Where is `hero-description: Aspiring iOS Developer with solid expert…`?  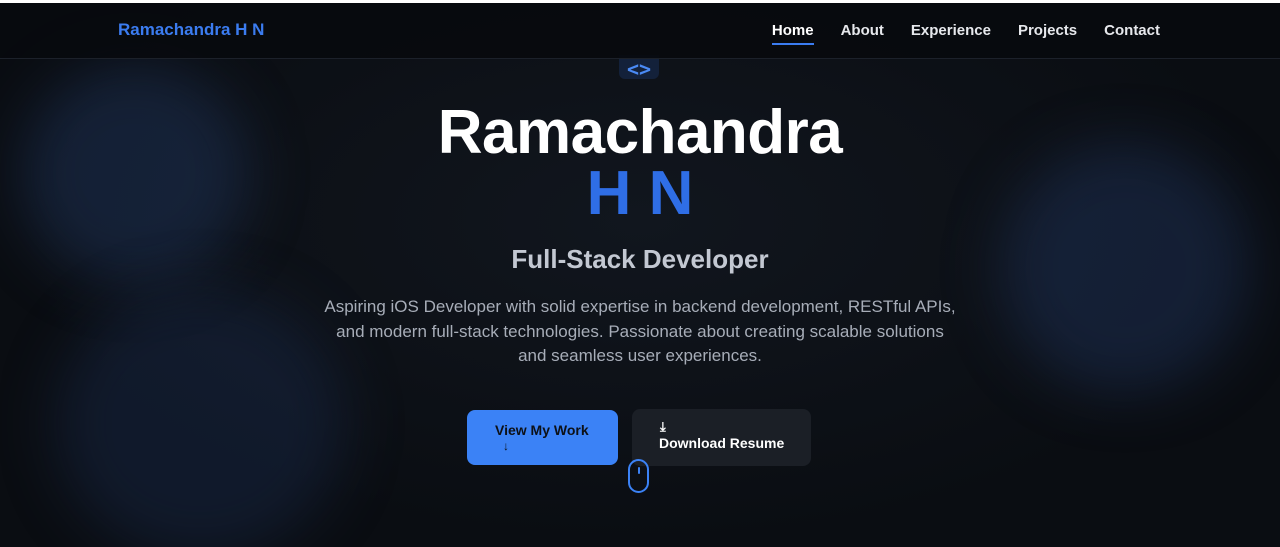
hero-description: Aspiring iOS Developer with solid expert… is located at coordinates (640, 331).